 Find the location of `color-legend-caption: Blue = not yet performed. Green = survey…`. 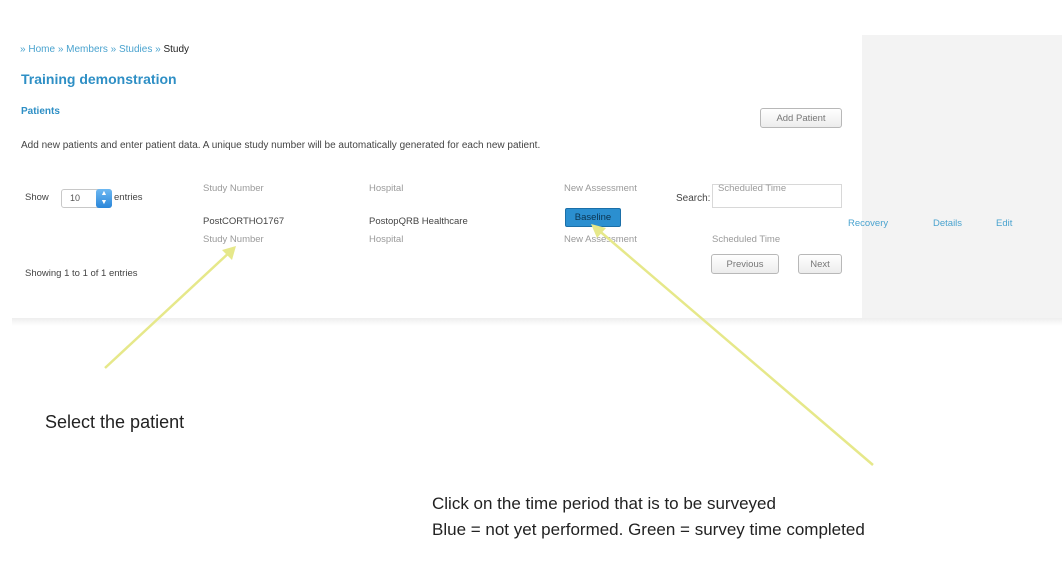

color-legend-caption: Blue = not yet performed. Green = survey… is located at coordinates (648, 529).